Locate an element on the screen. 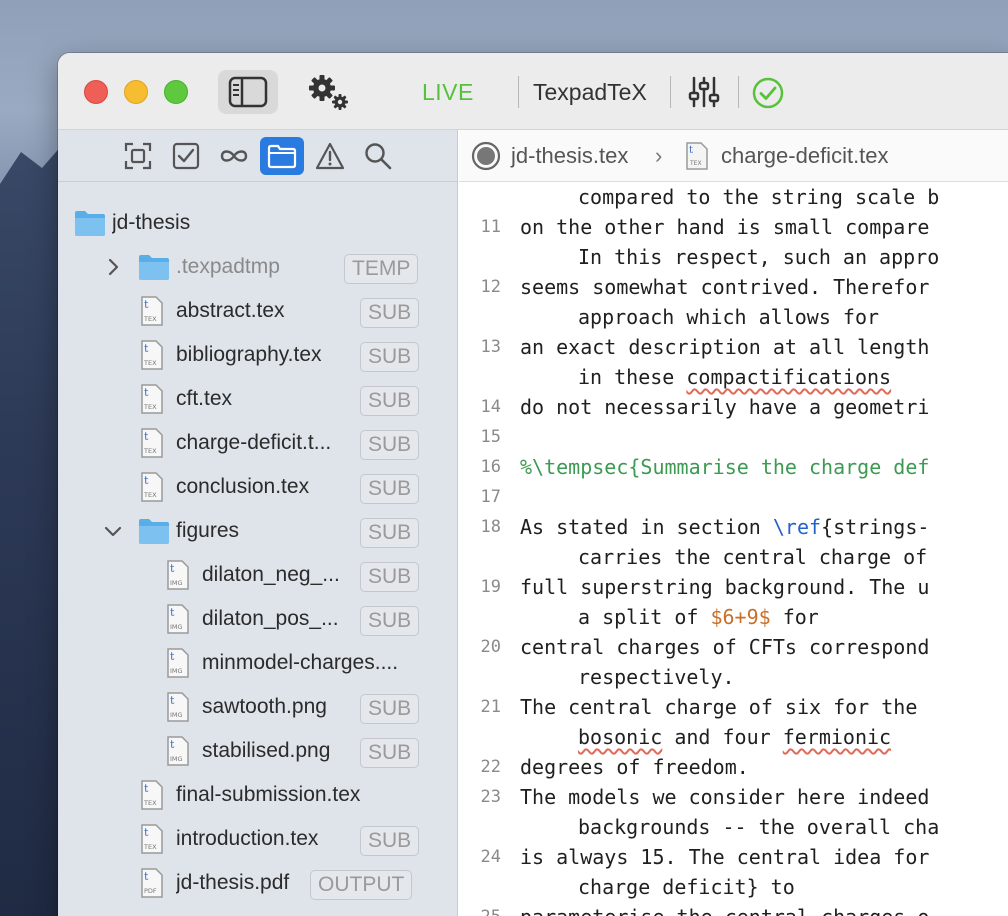 The height and width of the screenshot is (916, 1008). line-number: 20 is located at coordinates (490, 647).